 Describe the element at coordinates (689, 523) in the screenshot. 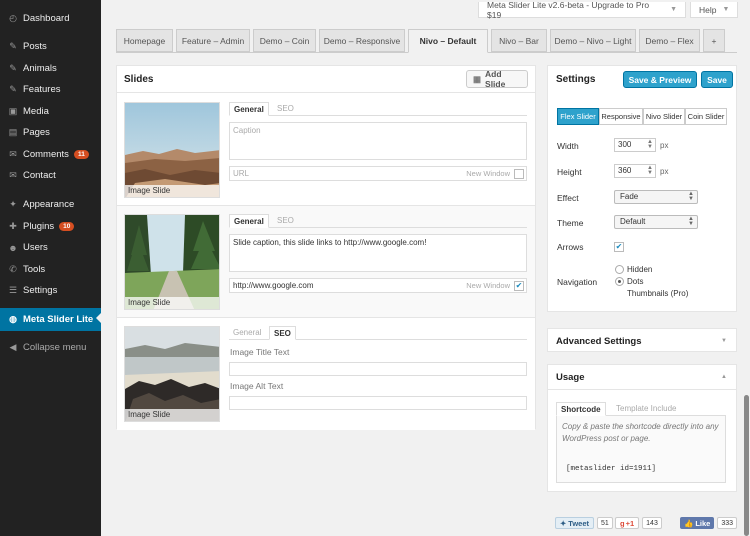

I see `thumbs-up-icon: 👍` at that location.